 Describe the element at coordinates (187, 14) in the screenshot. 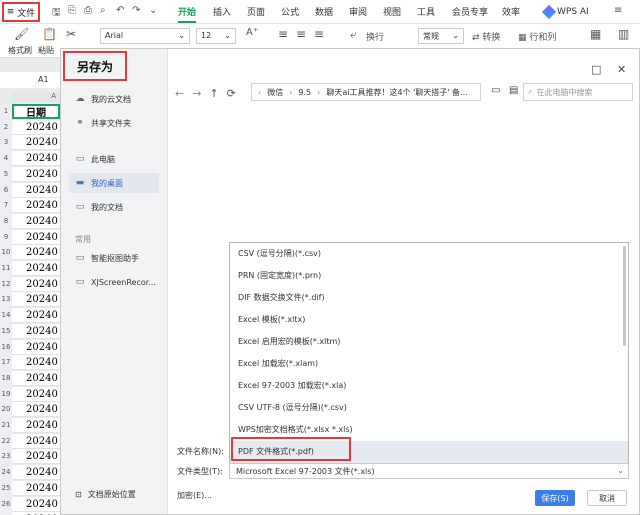

I see `tab-home: 开始` at that location.